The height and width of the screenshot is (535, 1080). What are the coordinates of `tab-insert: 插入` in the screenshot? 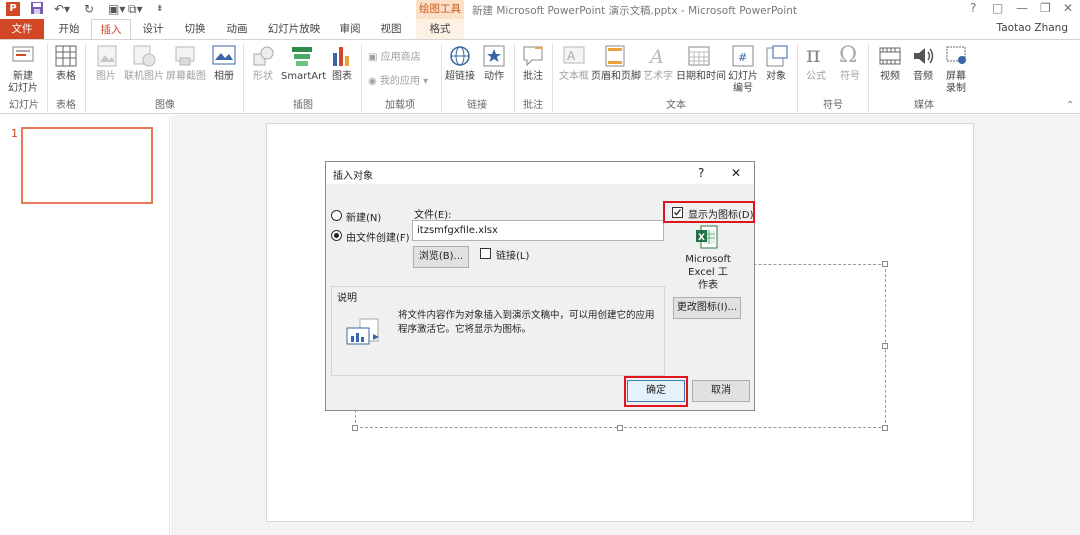 It's located at (111, 29).